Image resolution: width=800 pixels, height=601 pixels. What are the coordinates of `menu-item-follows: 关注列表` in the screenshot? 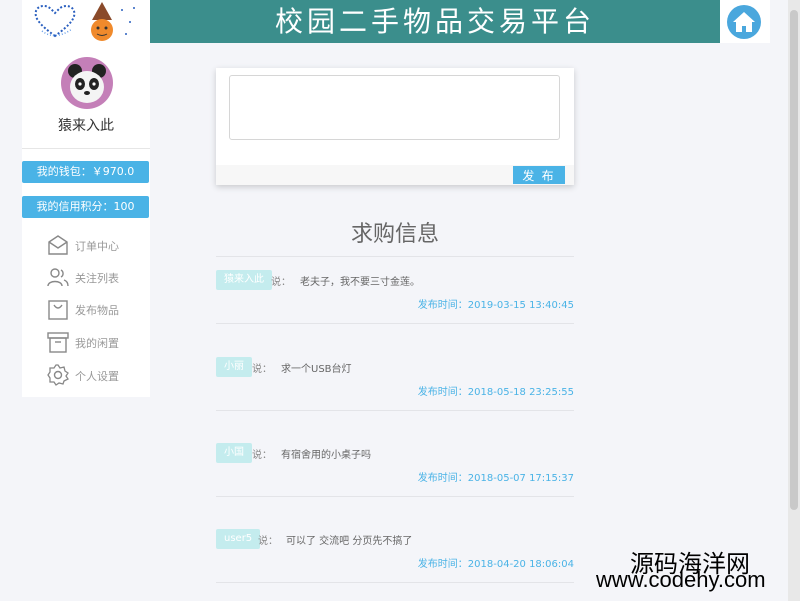 It's located at (96, 278).